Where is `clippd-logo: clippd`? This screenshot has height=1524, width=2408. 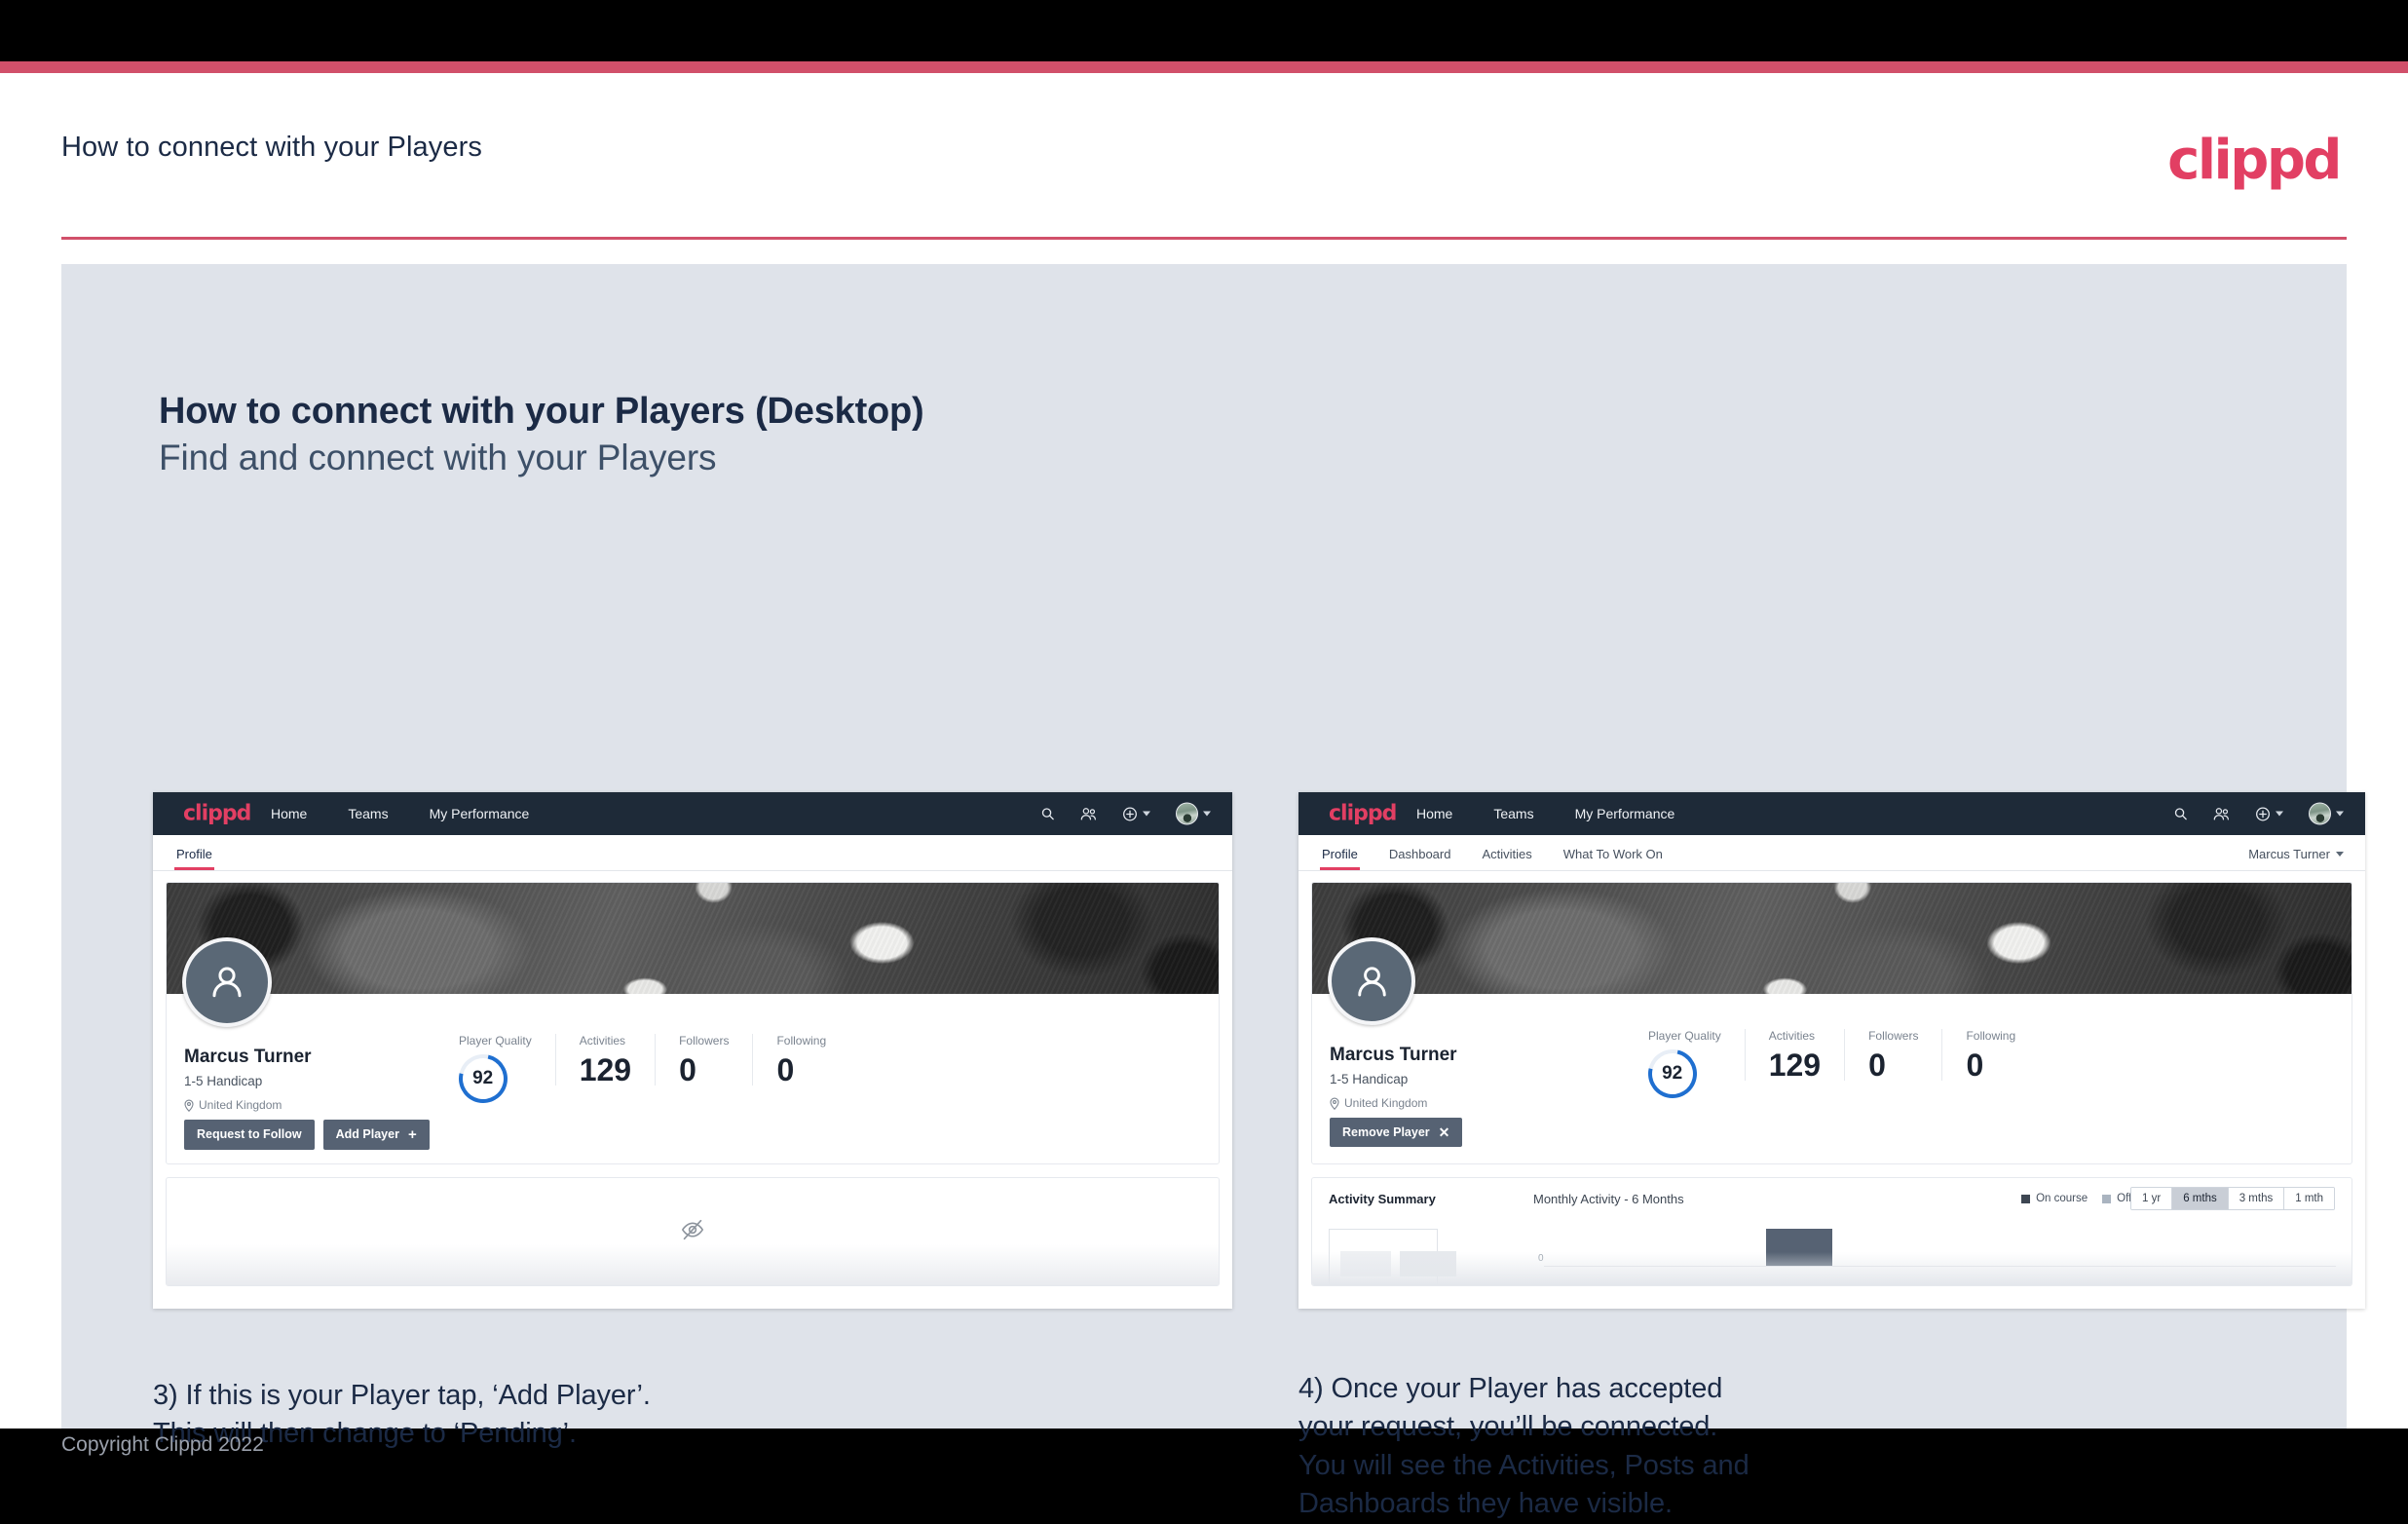 clippd-logo: clippd is located at coordinates (2254, 160).